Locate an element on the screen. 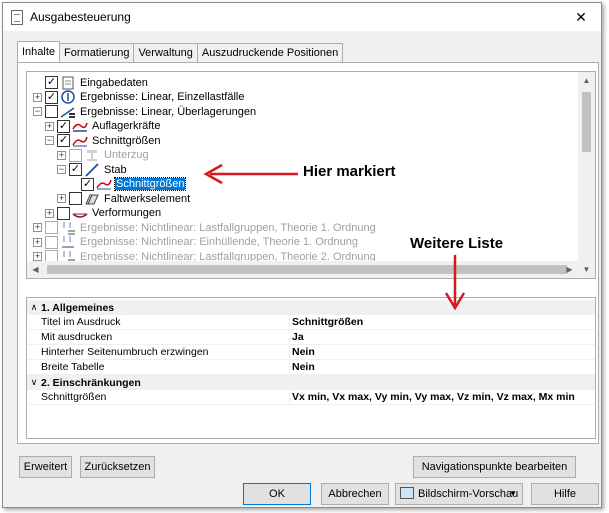 This screenshot has width=609, height=513. collapse-caret-icon: ∧ is located at coordinates (34, 307).